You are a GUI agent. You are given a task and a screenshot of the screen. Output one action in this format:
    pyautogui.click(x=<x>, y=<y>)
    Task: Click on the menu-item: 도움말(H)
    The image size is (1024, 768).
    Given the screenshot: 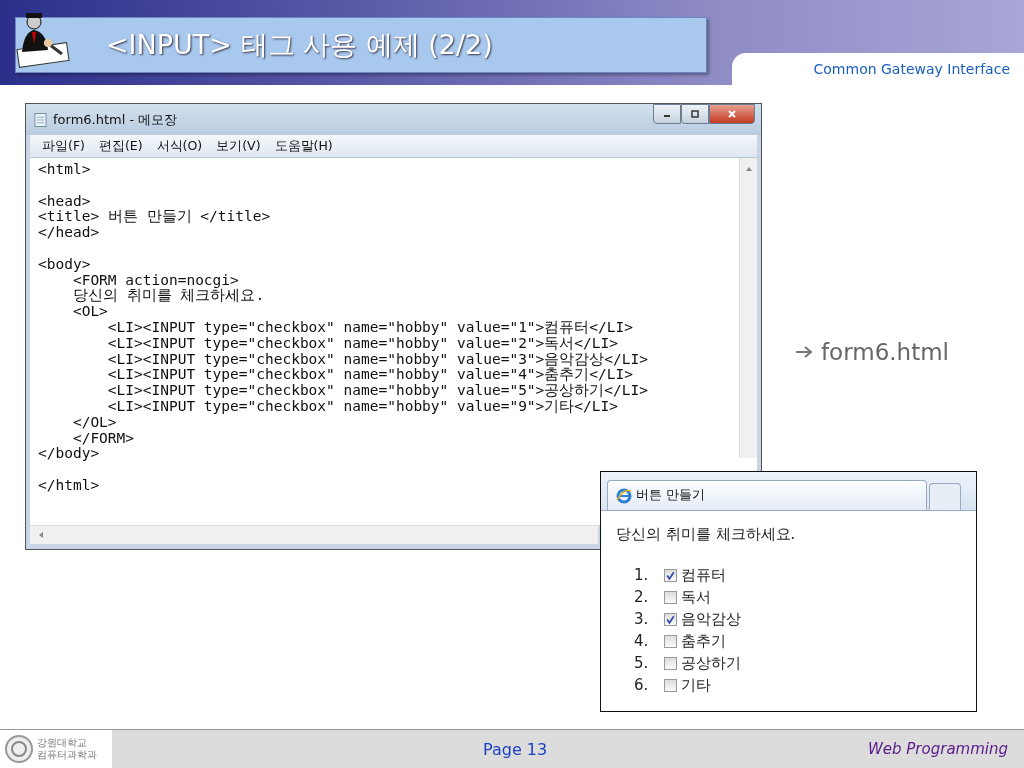 What is the action you would take?
    pyautogui.click(x=303, y=146)
    